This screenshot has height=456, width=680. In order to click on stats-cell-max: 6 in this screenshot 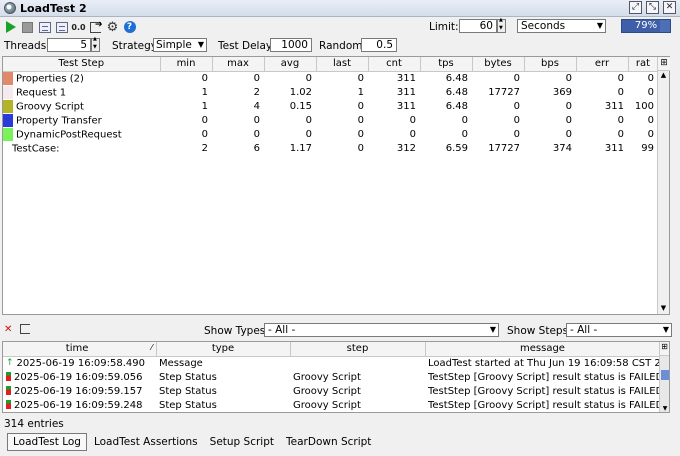, I will do `click(256, 148)`.